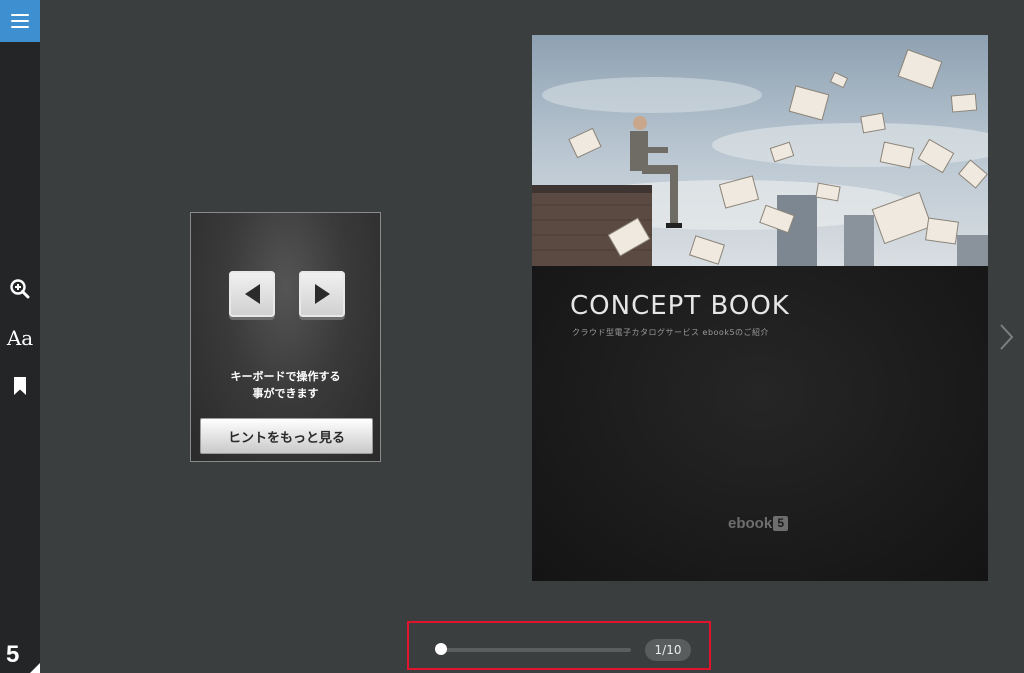 The width and height of the screenshot is (1024, 673). I want to click on corner-toggle-icon, so click(35, 668).